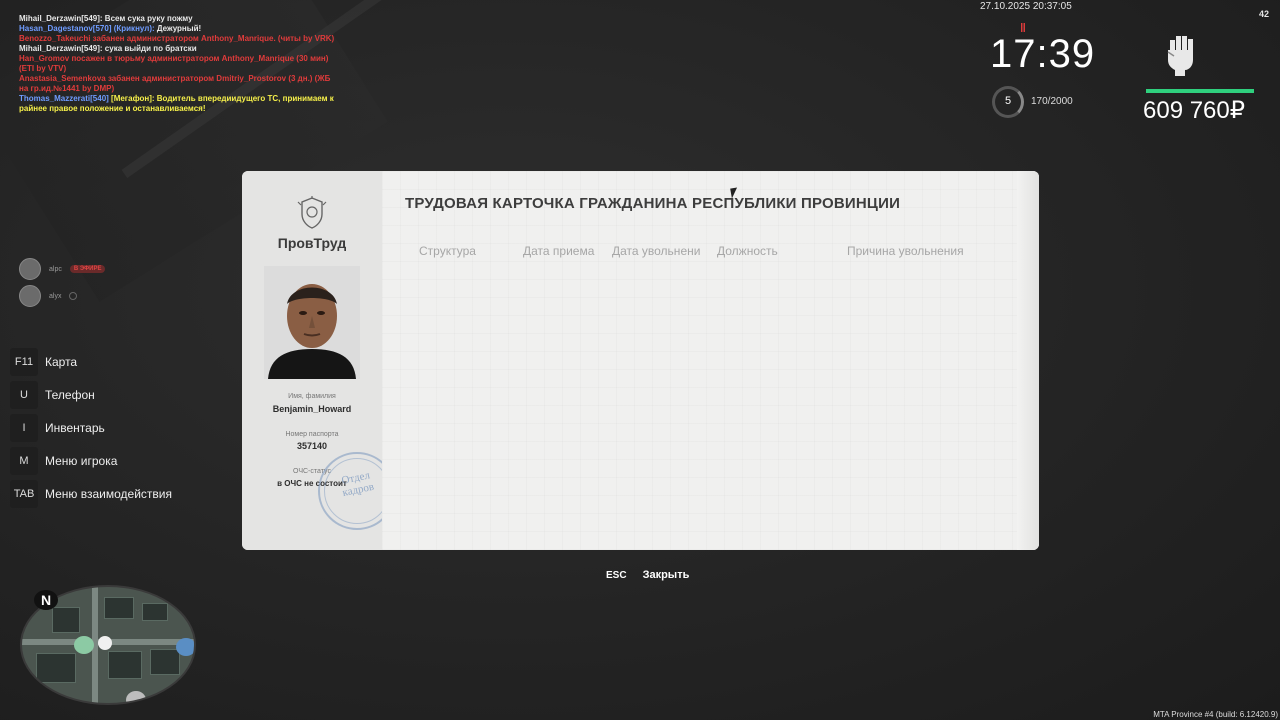 Image resolution: width=1280 pixels, height=720 pixels. I want to click on mouse-cursor-icon, so click(734, 193).